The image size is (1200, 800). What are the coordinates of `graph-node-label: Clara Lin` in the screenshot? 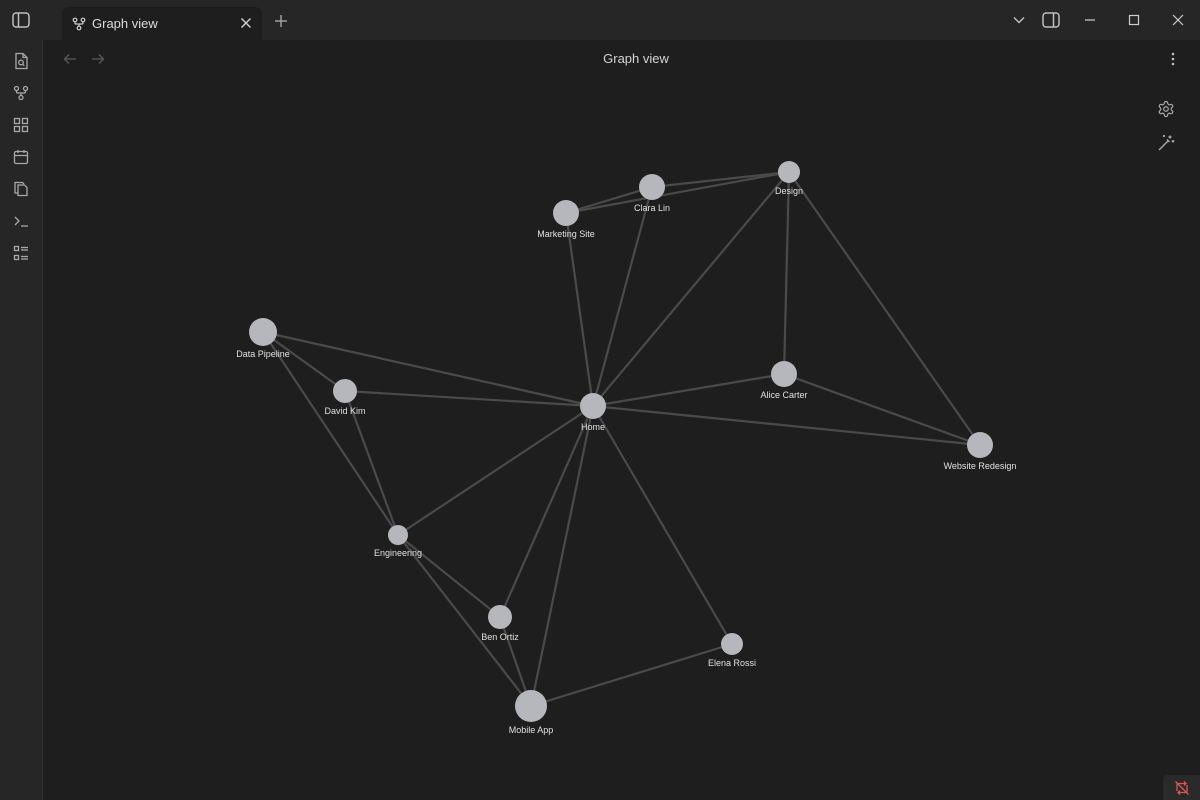 It's located at (652, 208).